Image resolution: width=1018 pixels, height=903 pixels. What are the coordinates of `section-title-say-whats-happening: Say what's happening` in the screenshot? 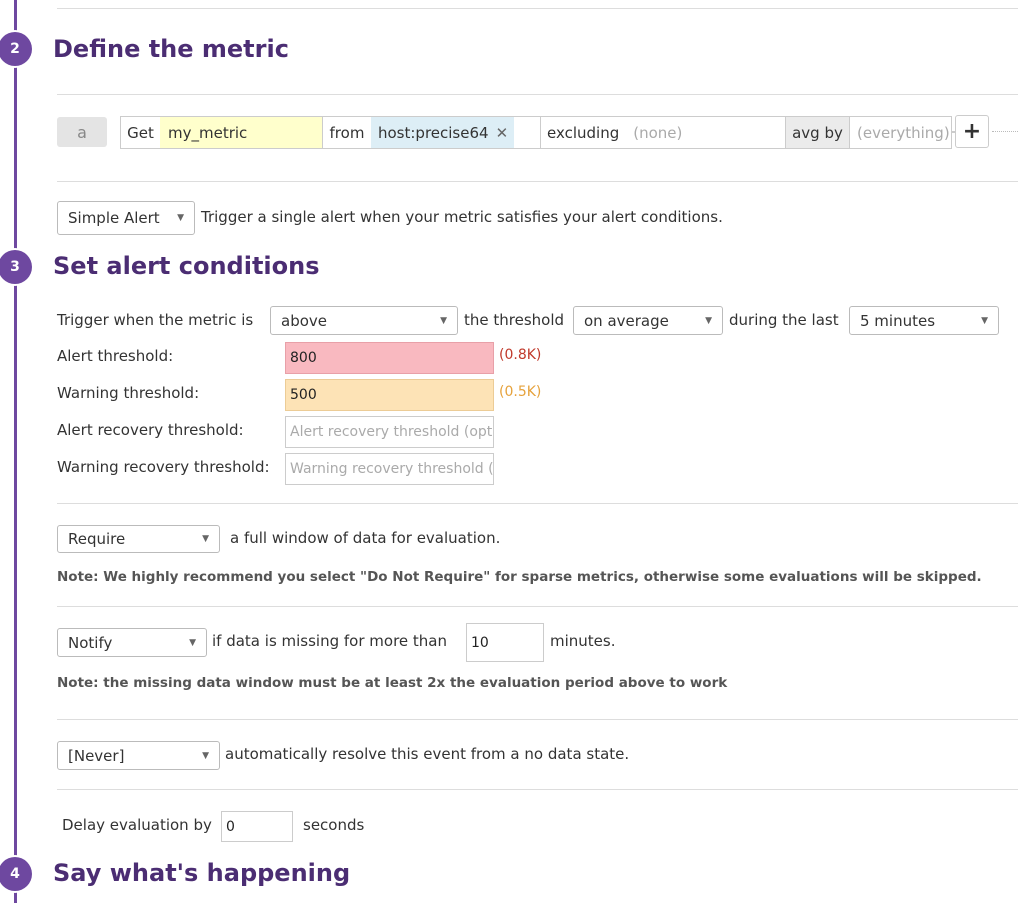 It's located at (202, 873).